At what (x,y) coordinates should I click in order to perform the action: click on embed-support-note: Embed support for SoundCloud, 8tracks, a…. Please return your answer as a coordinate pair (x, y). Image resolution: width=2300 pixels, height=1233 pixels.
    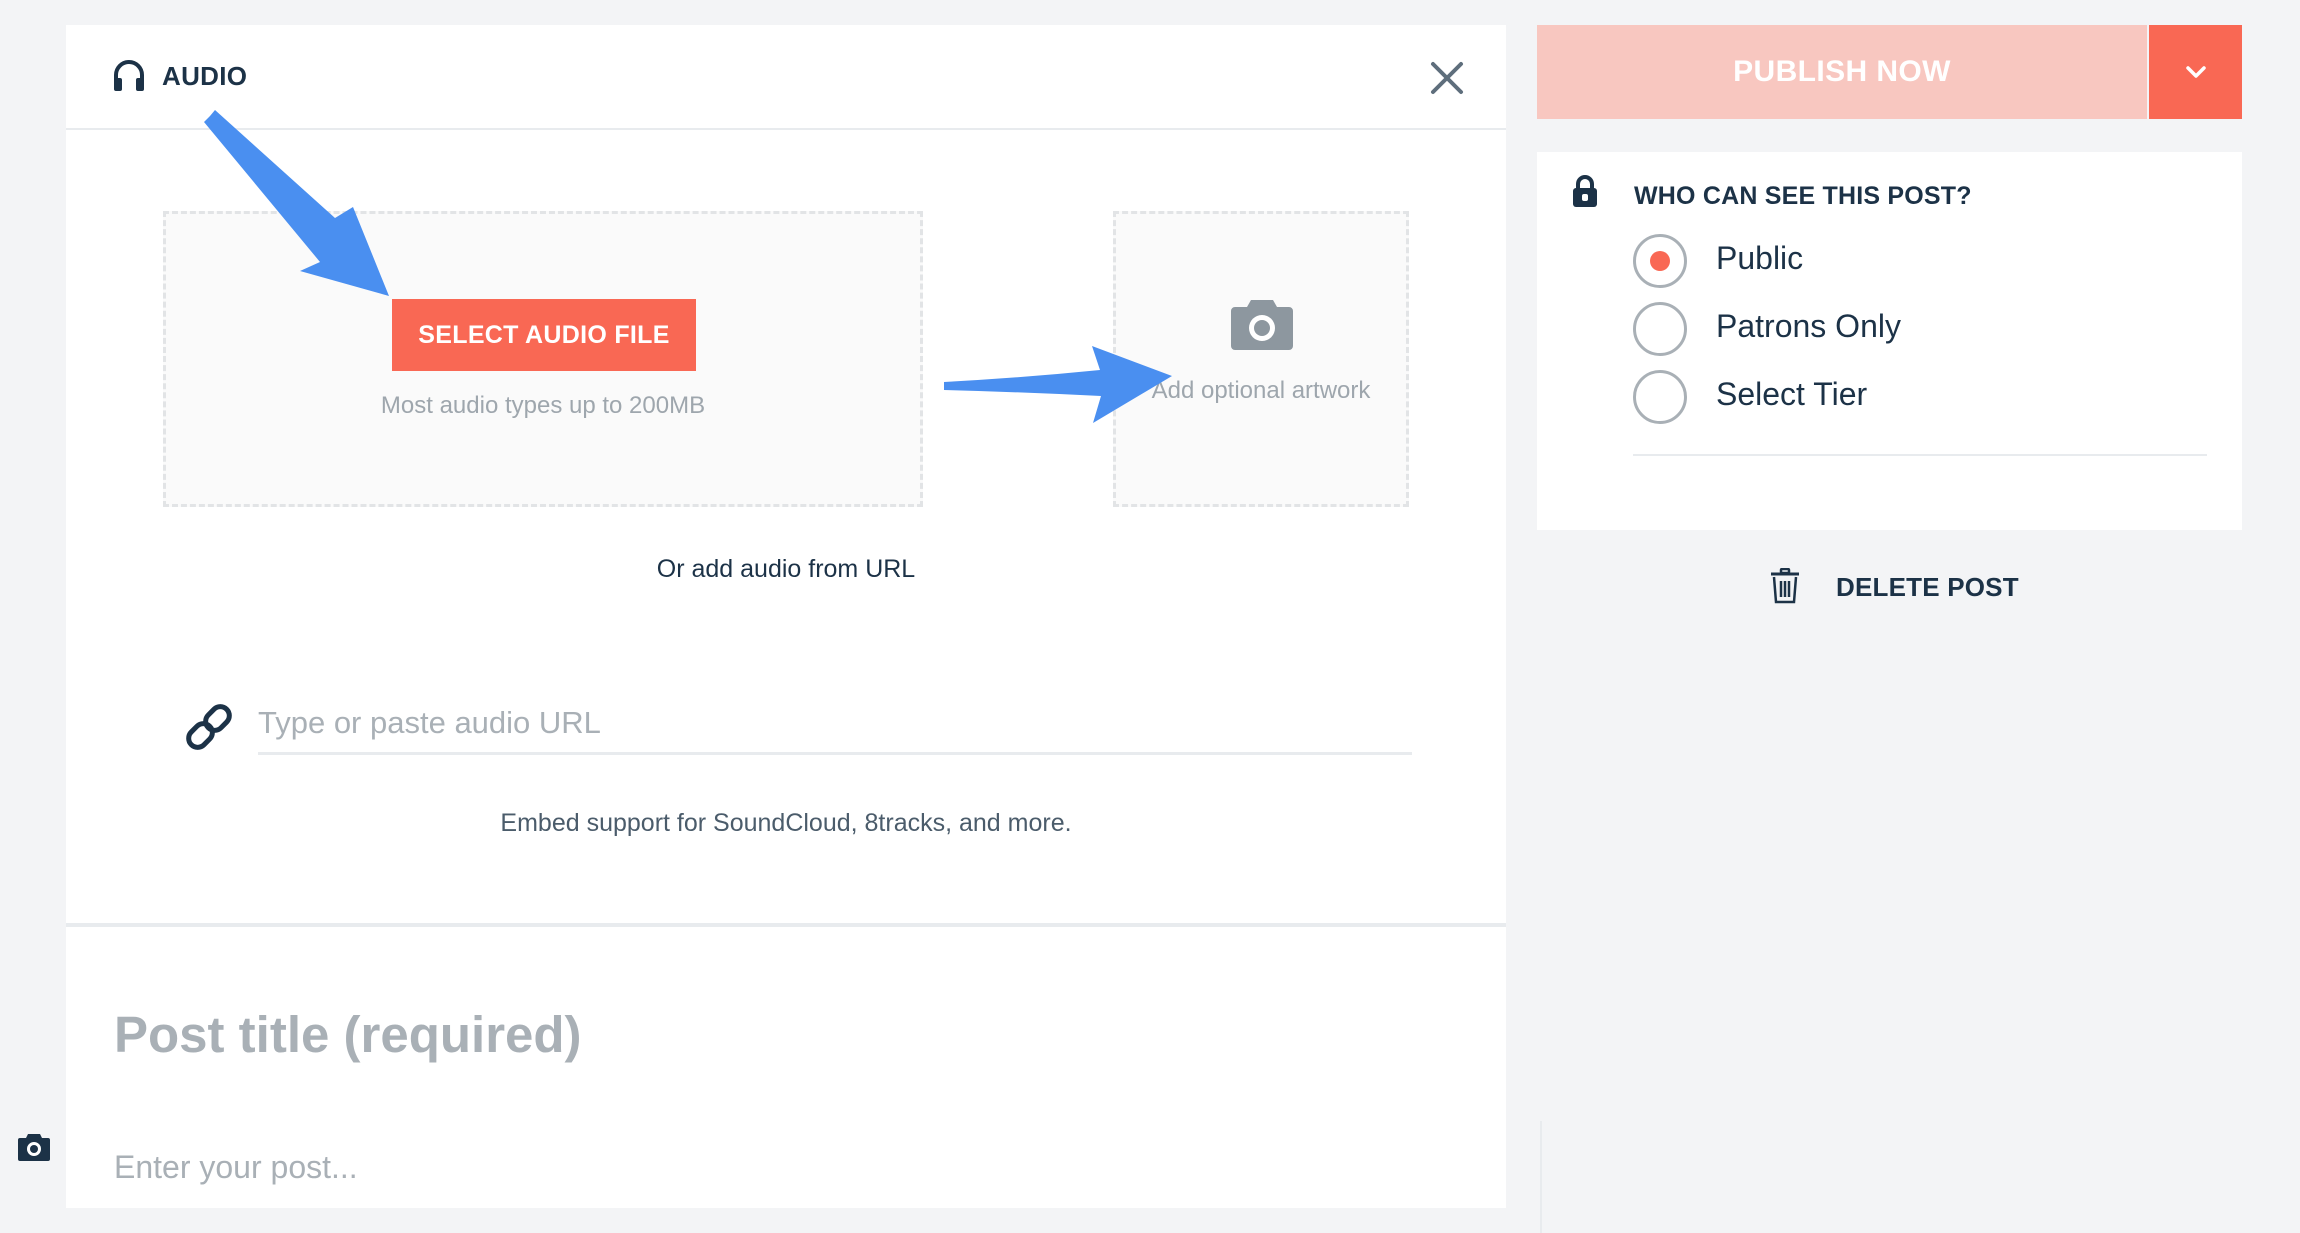
    Looking at the image, I should click on (786, 823).